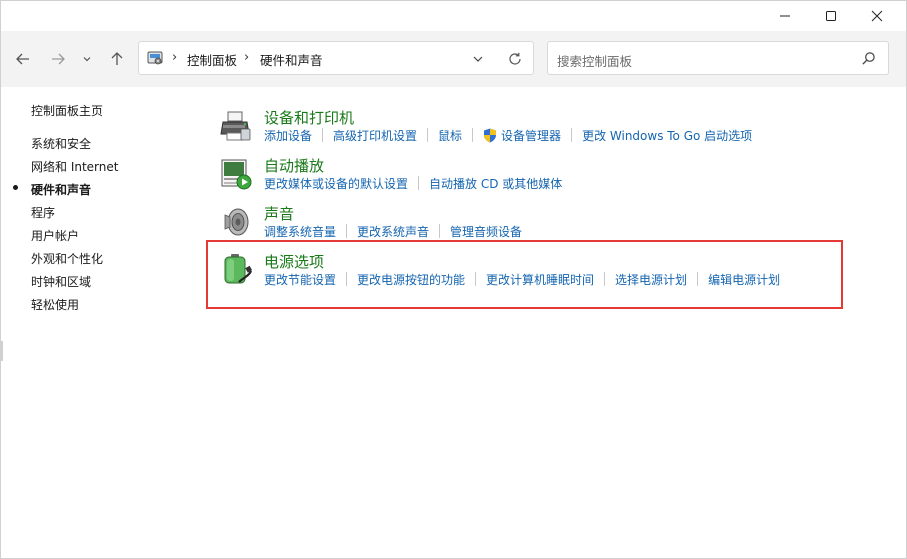 This screenshot has width=907, height=559. I want to click on link-add-device: 添加设备, so click(288, 135).